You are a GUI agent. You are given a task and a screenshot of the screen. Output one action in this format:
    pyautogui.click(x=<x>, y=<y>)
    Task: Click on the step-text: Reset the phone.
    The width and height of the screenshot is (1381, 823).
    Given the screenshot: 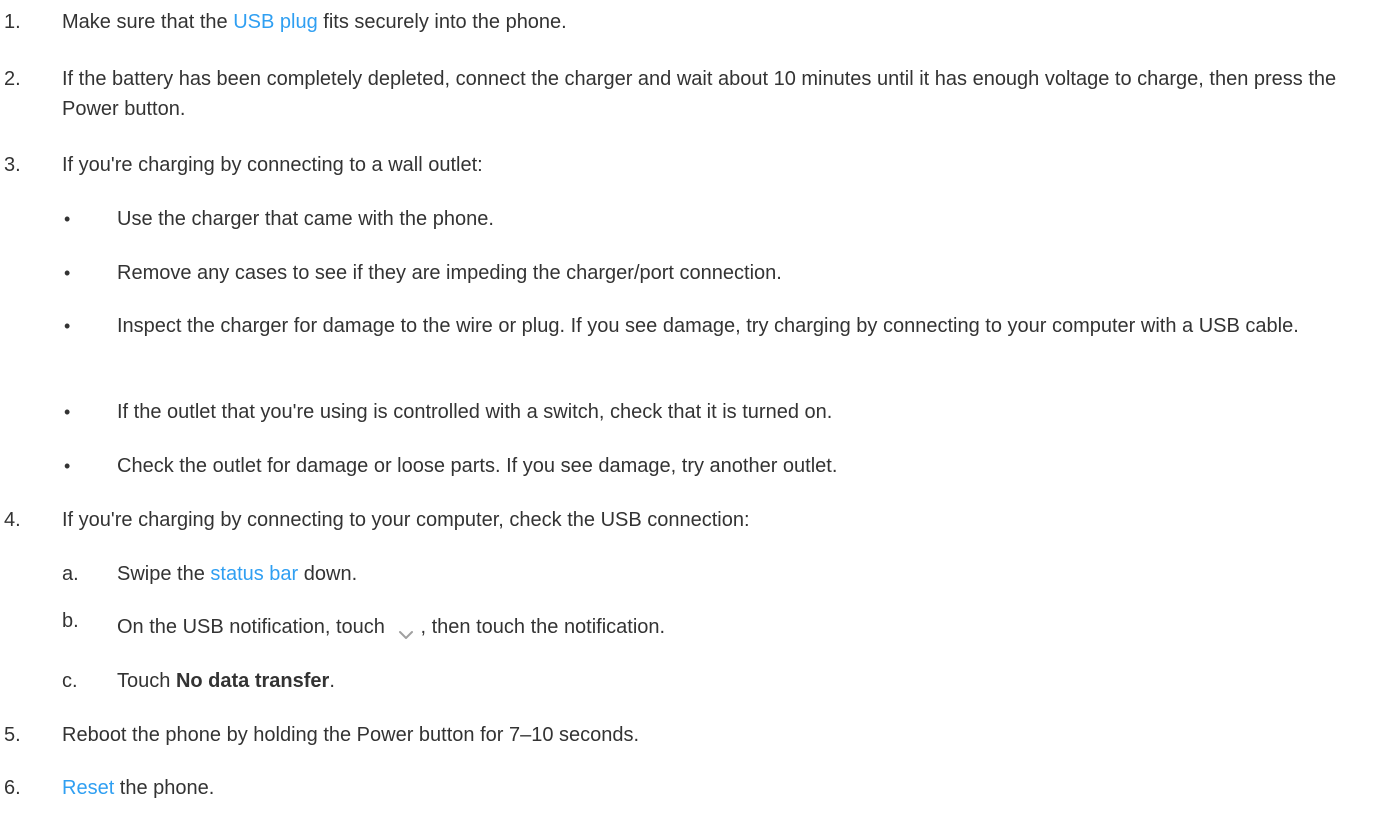 What is the action you would take?
    pyautogui.click(x=719, y=788)
    